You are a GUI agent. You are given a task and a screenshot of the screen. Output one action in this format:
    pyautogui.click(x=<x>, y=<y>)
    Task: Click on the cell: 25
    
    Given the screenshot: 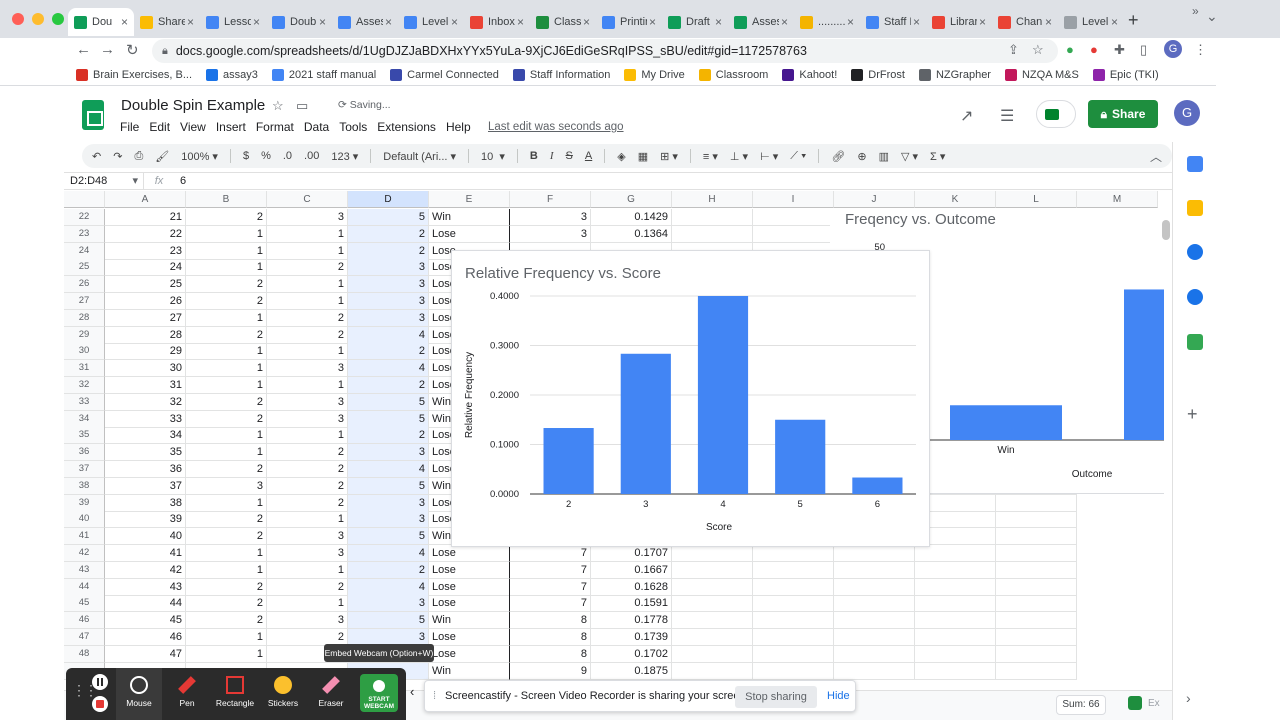 What is the action you would take?
    pyautogui.click(x=145, y=285)
    